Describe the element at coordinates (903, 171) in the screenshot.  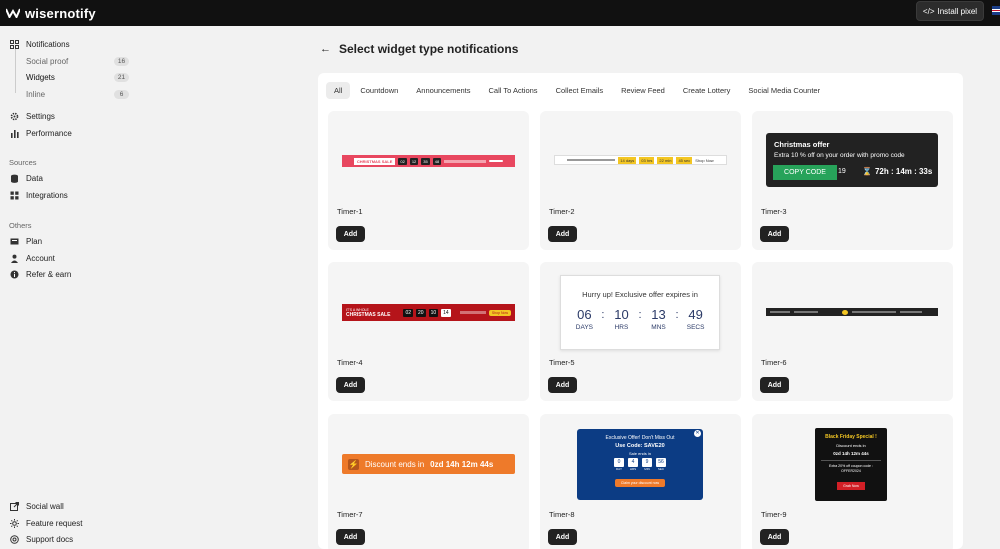
I see `preview-timer-text: 72h : 14m : 33s` at that location.